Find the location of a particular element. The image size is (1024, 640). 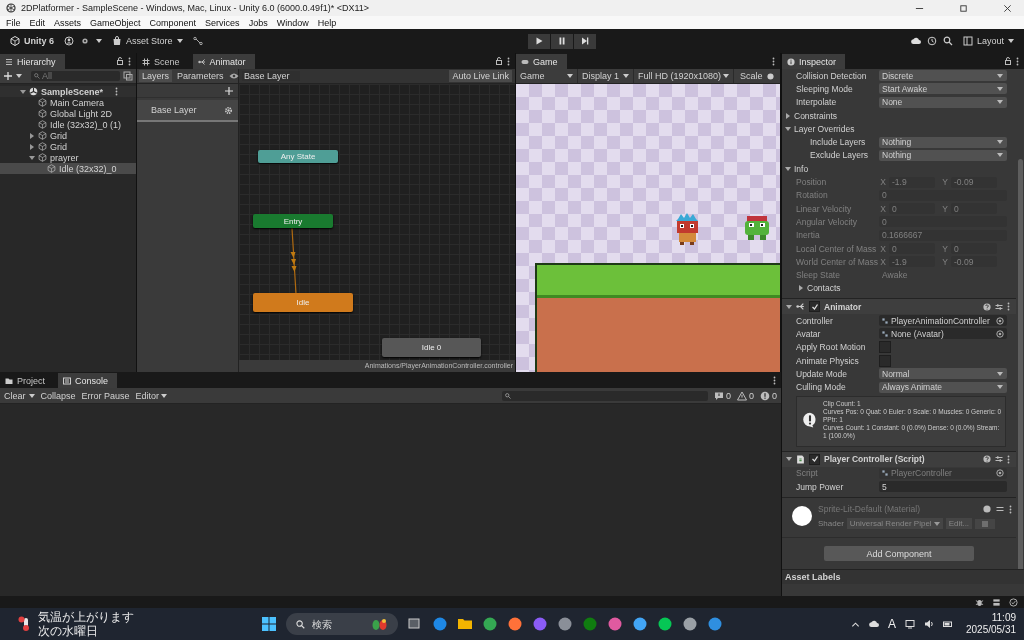

search-field: All is located at coordinates (75, 76).